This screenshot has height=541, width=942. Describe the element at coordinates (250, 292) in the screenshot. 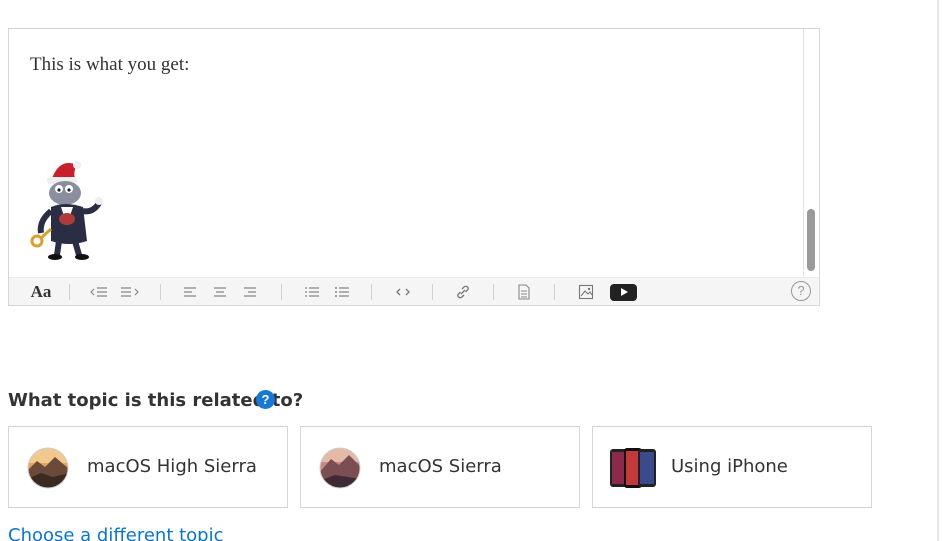

I see `align-right-icon` at that location.